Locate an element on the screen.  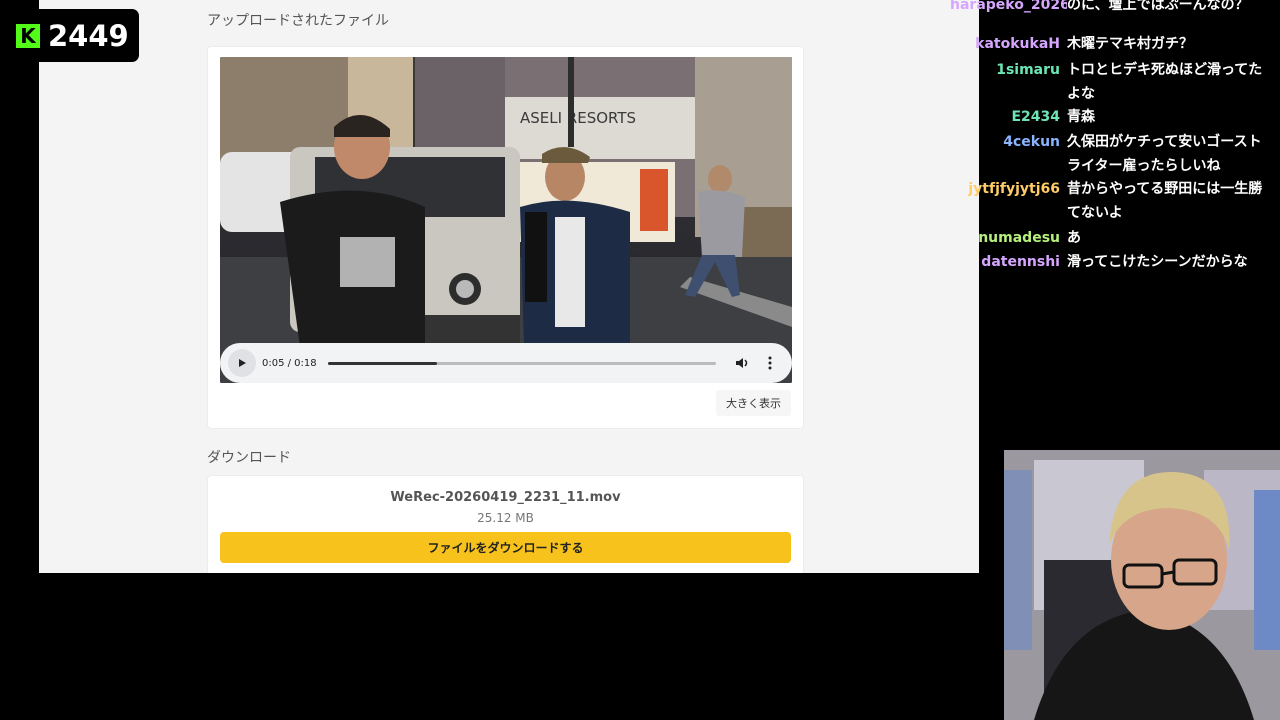
chat-message: E2434 青森 is located at coordinates (1115, 117).